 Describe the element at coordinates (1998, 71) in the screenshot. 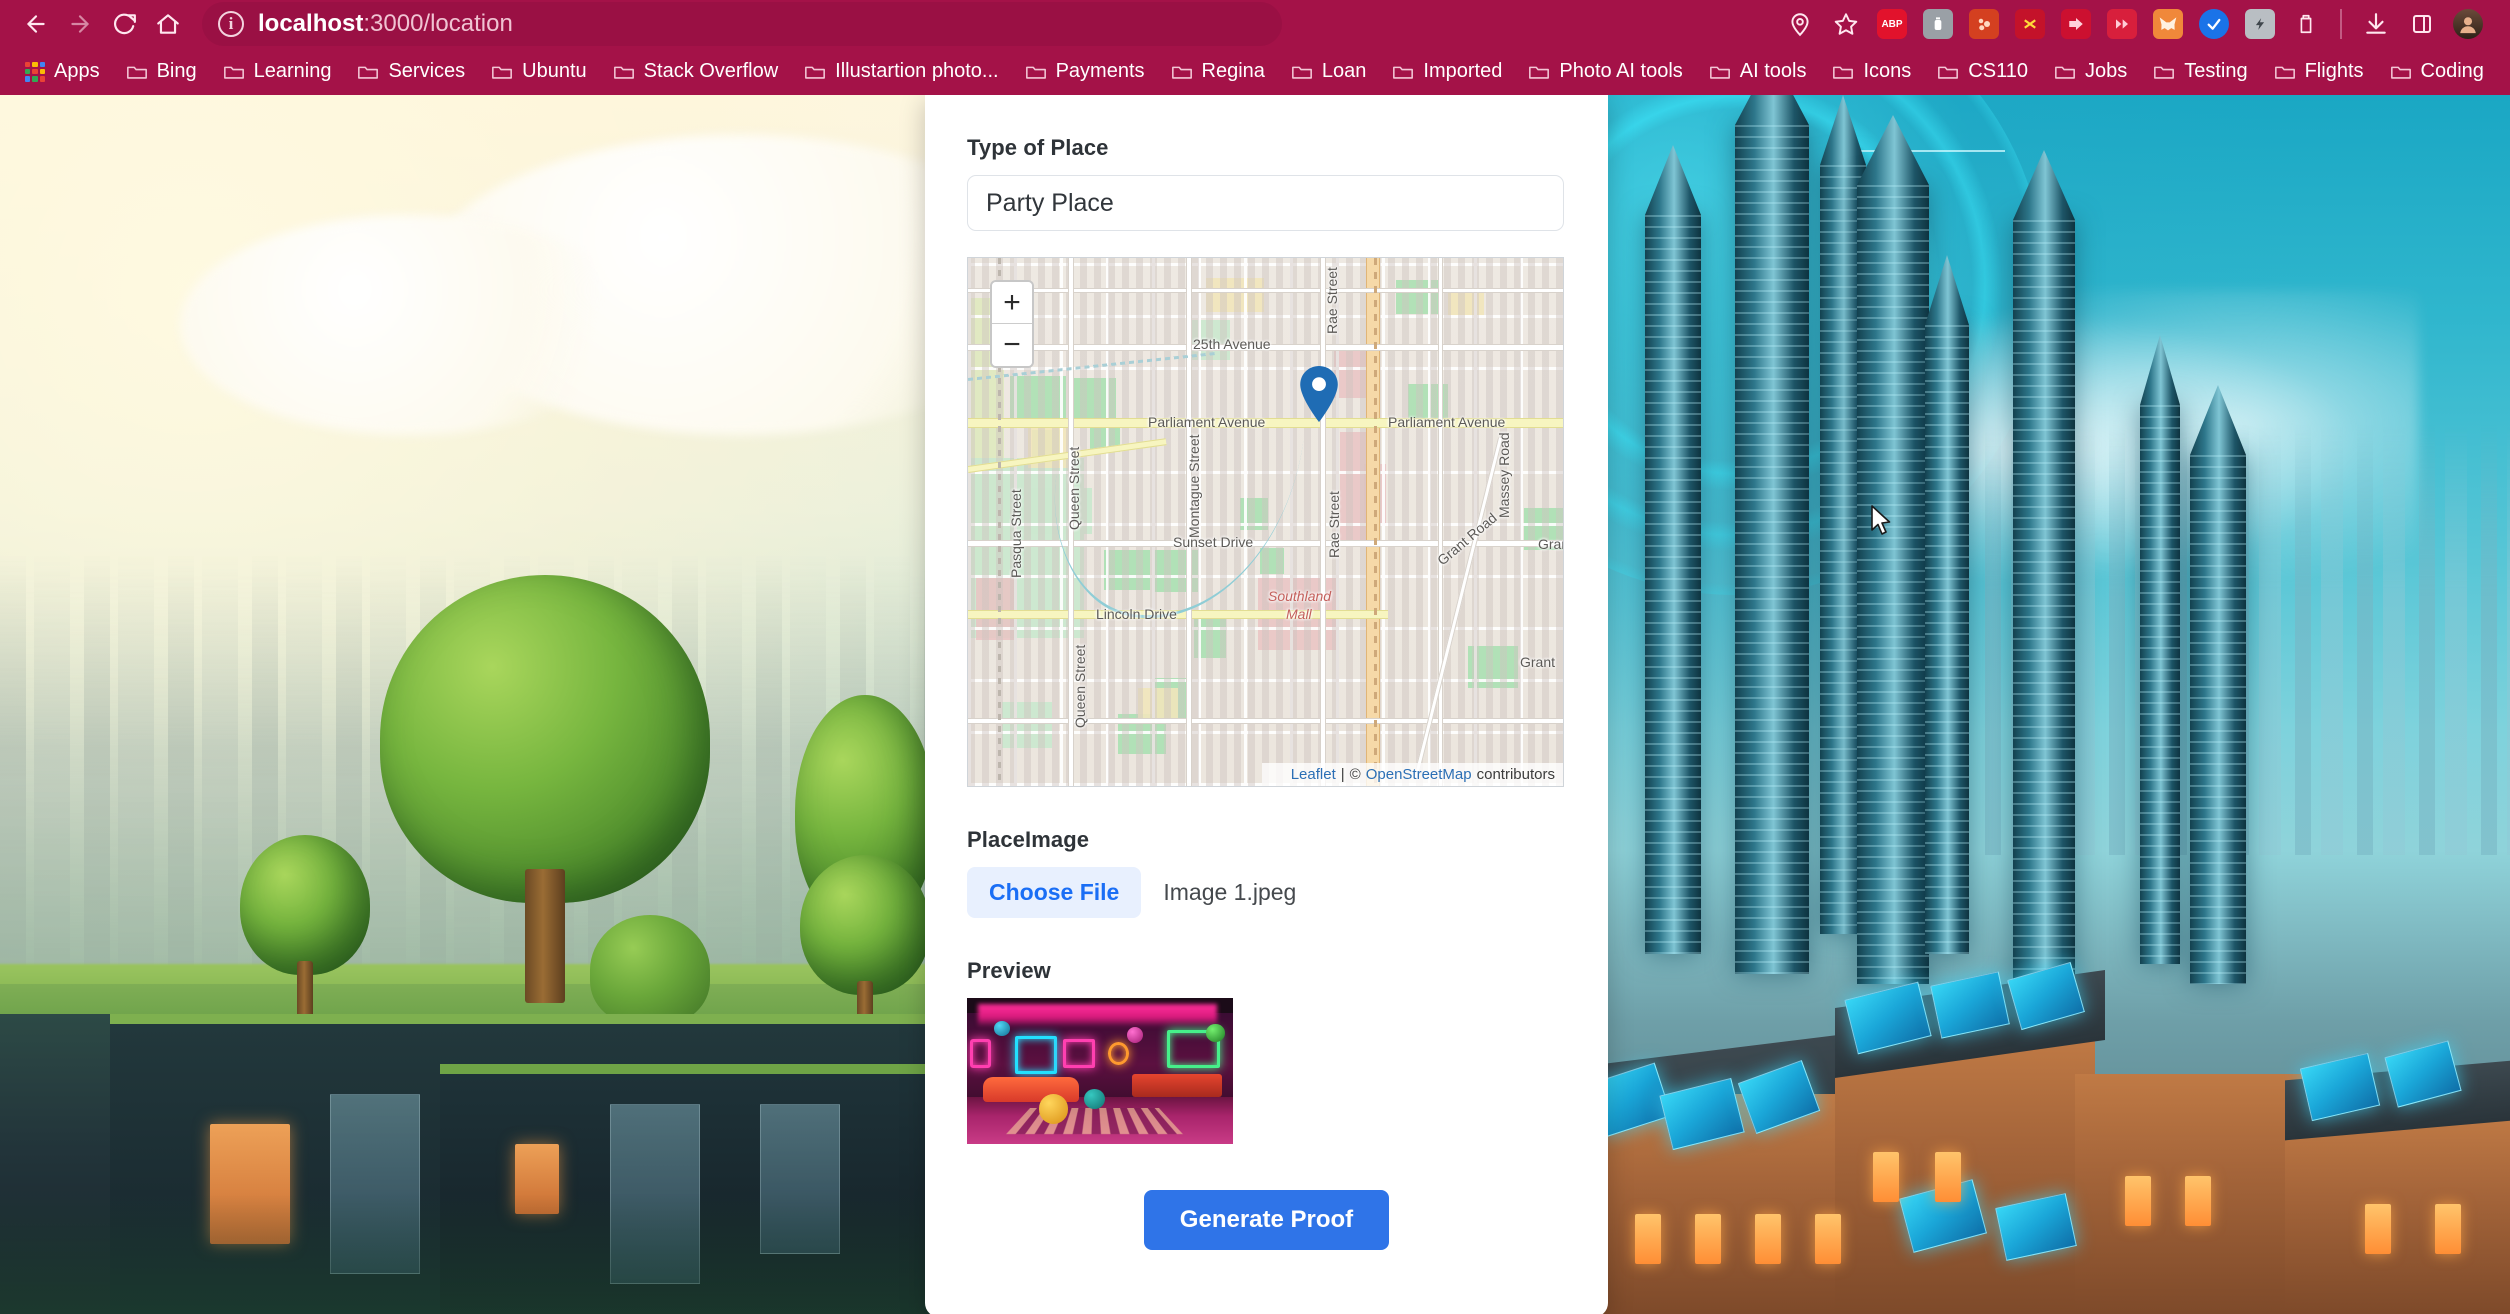

I see `bookmark-label: CS110` at that location.